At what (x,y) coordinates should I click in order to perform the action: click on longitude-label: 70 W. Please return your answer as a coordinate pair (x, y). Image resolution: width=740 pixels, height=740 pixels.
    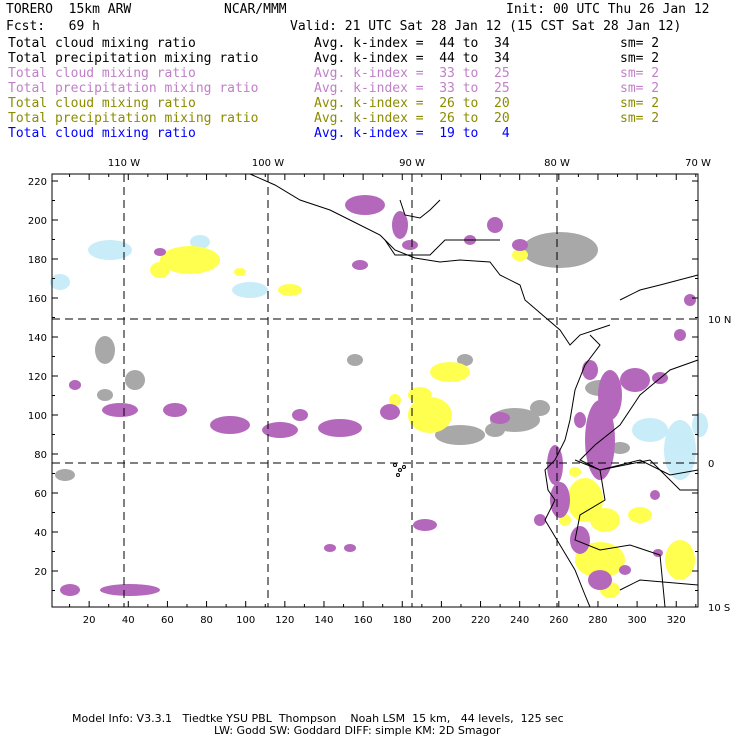
    Looking at the image, I should click on (698, 163).